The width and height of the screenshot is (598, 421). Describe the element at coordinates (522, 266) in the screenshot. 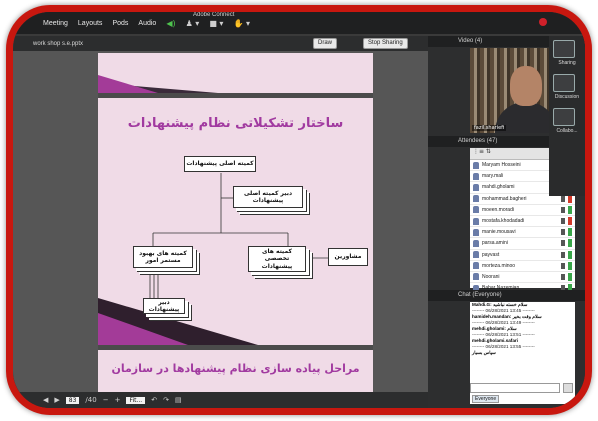

I see `attendee-row: morteza.minoo` at that location.